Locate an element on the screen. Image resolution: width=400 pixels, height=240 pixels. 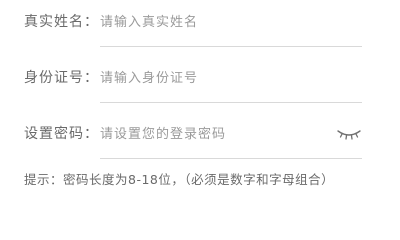
password-label: 设置密码： is located at coordinates (61, 134).